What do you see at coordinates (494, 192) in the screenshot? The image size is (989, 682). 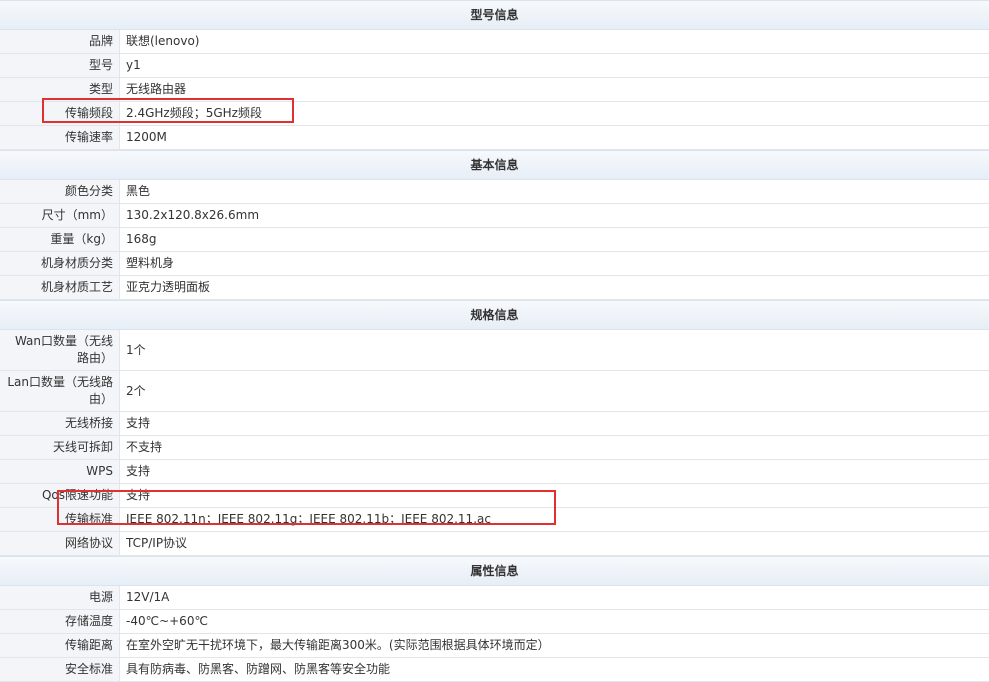 I see `spec-row: 颜色分类 黑色` at bounding box center [494, 192].